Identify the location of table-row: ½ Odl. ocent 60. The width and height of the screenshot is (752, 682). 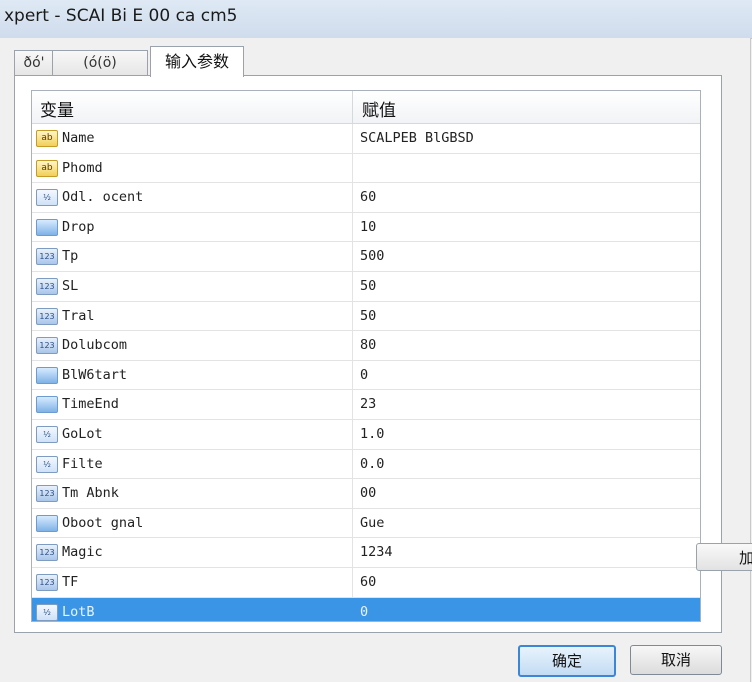
(366, 198).